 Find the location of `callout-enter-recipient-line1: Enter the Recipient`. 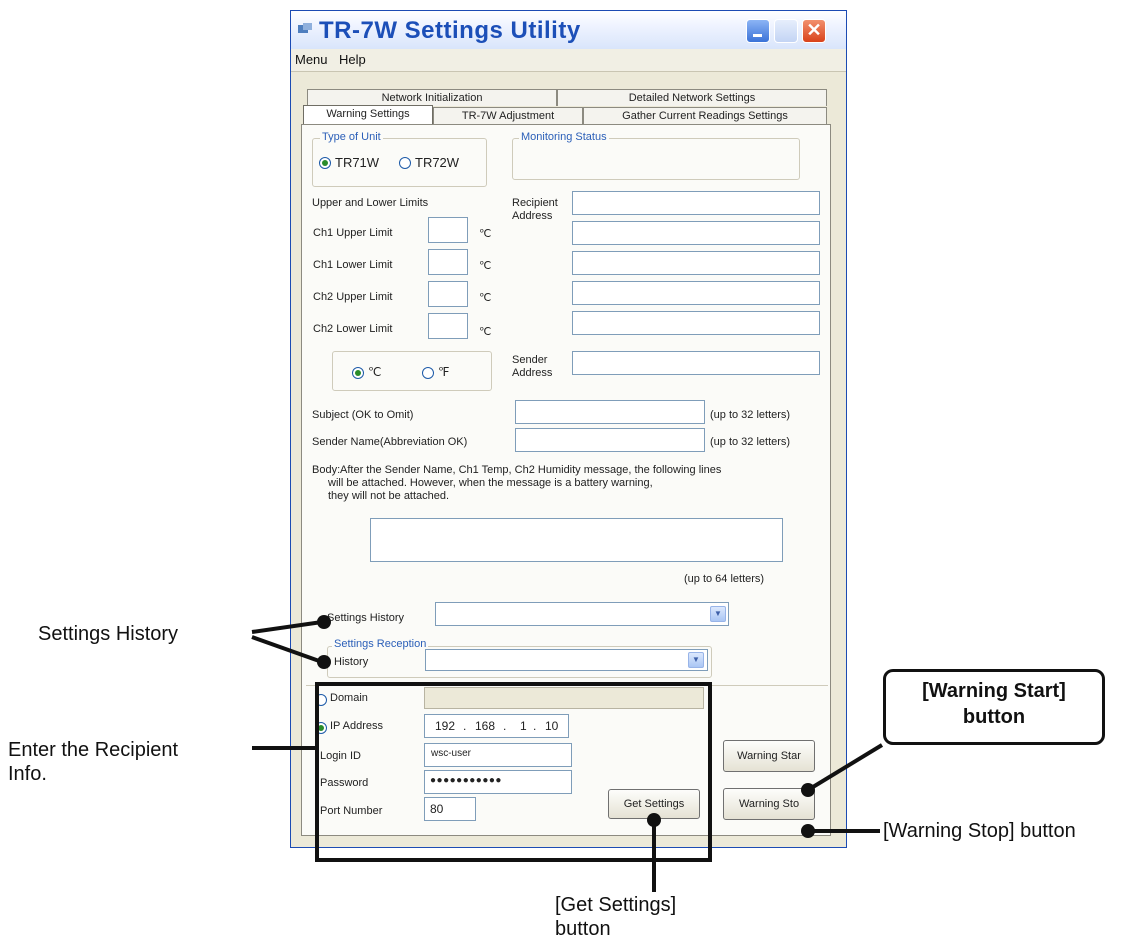

callout-enter-recipient-line1: Enter the Recipient is located at coordinates (93, 750).